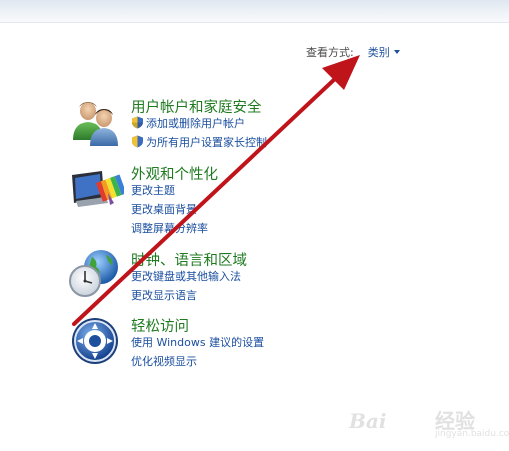 The height and width of the screenshot is (451, 509). I want to click on parental-controls-link: 为所有用户设置家长控制, so click(199, 142).